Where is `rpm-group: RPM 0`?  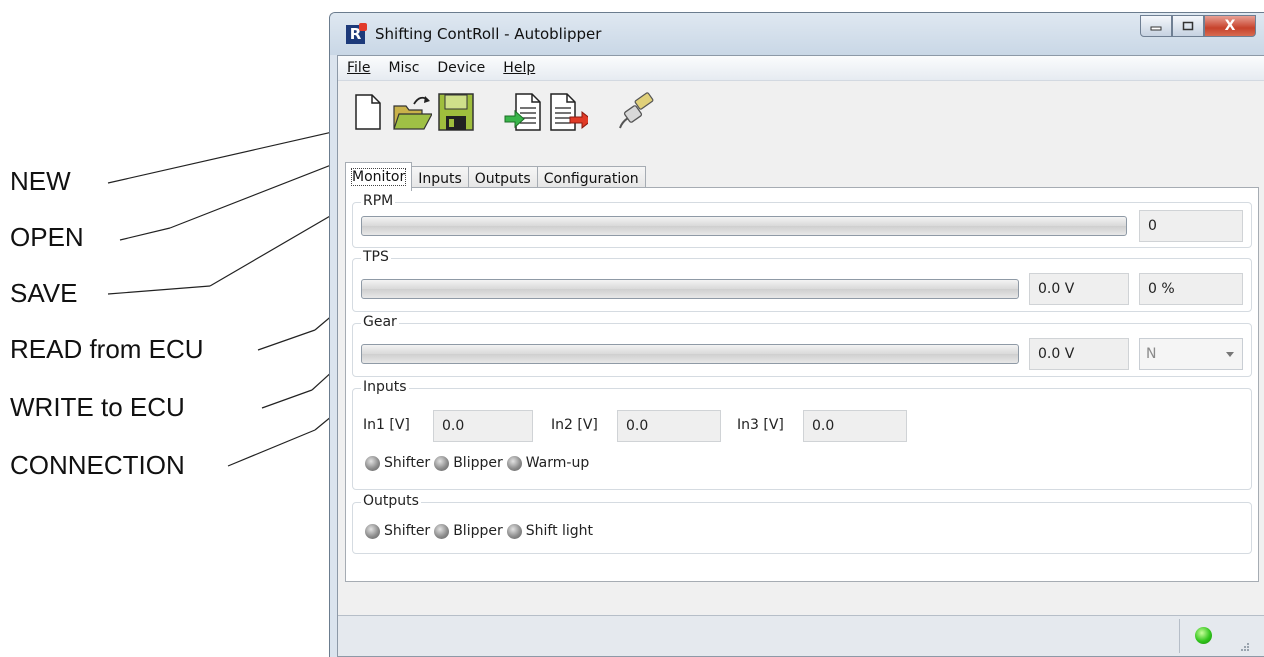
rpm-group: RPM 0 is located at coordinates (802, 220).